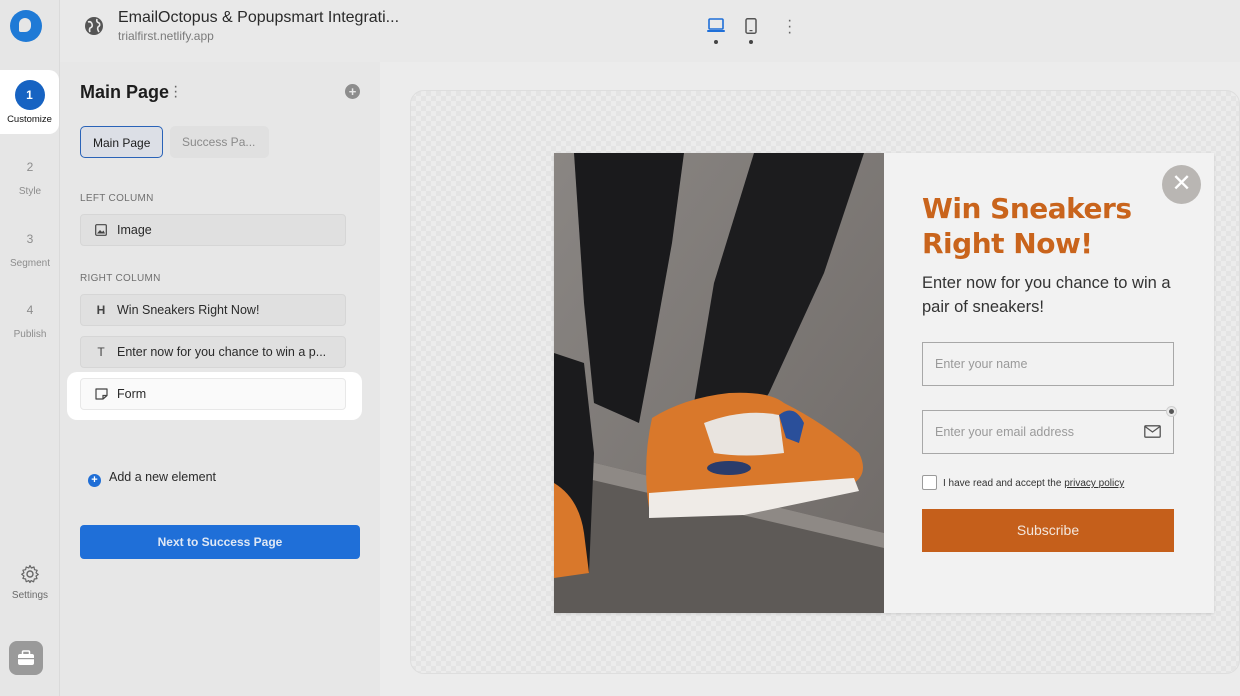  I want to click on name-placeholder: Enter your name, so click(981, 364).